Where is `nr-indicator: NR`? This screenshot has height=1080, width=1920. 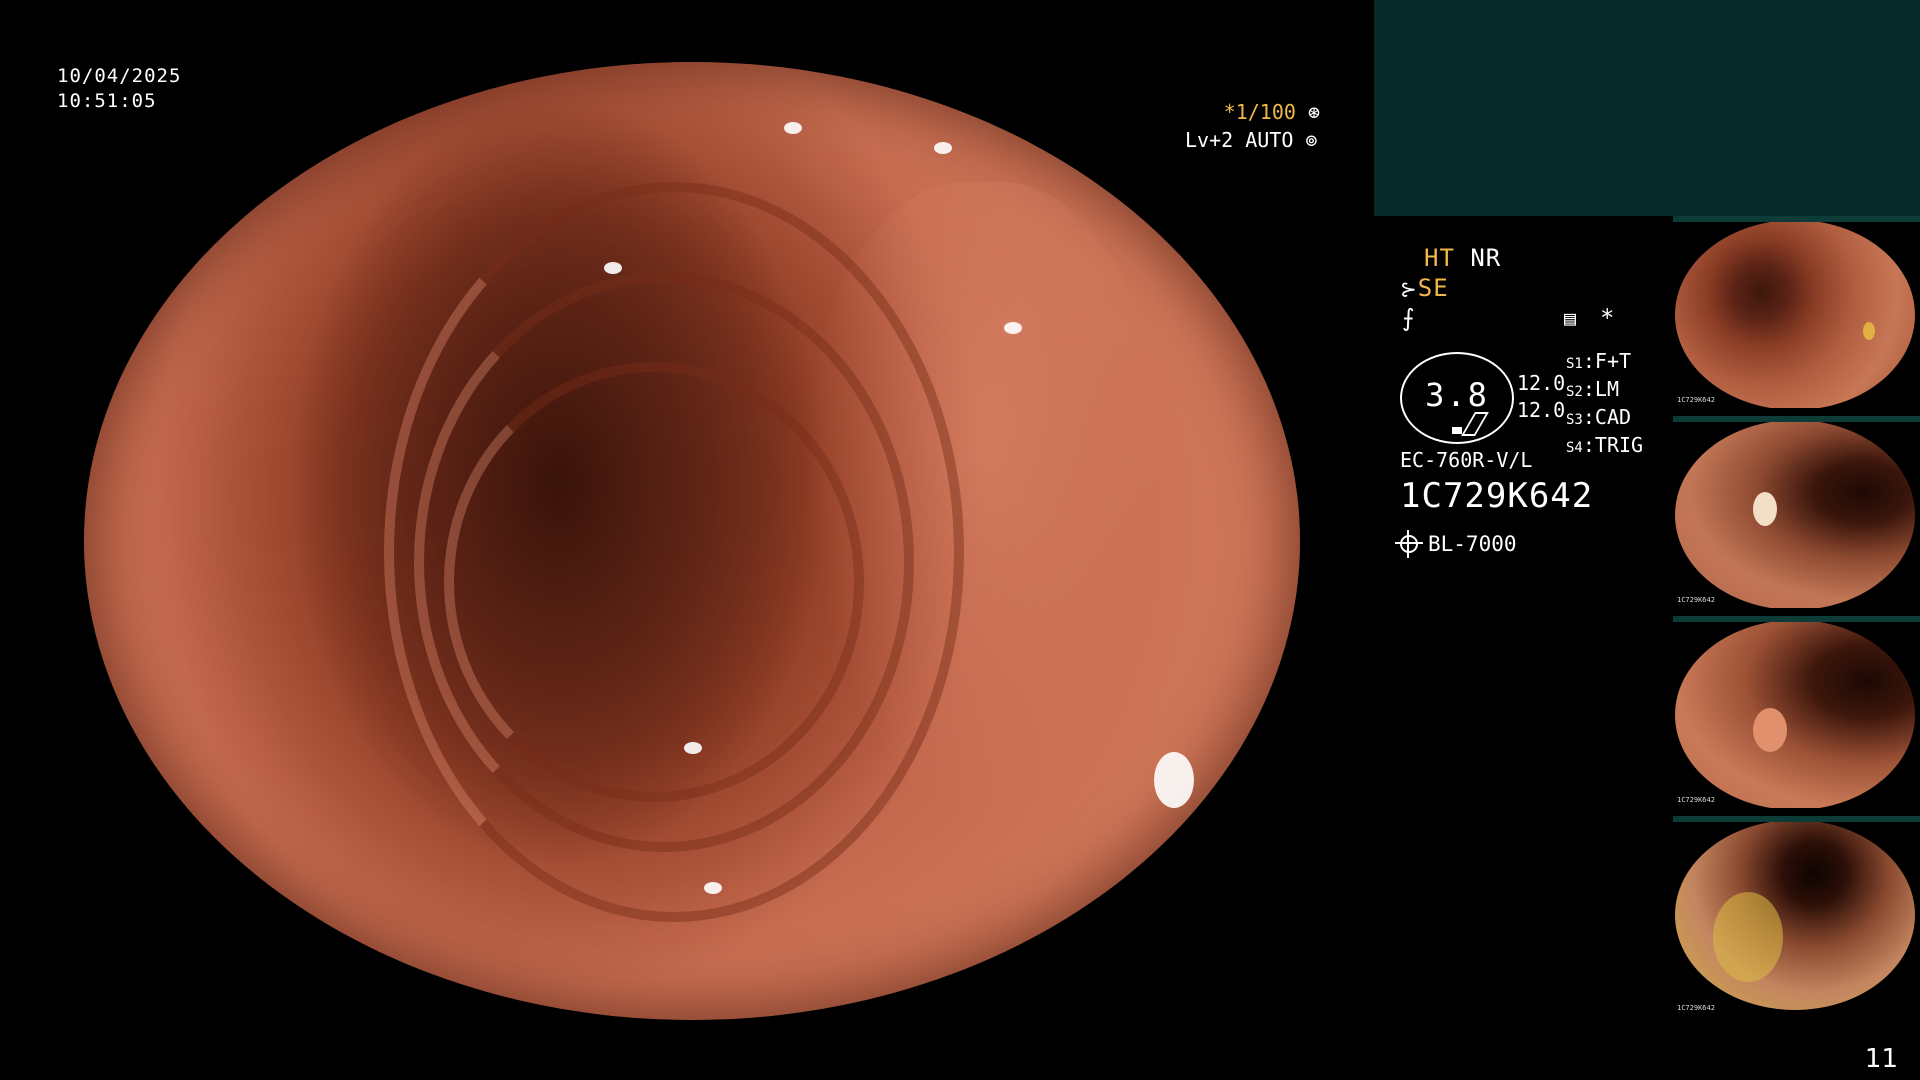
nr-indicator: NR is located at coordinates (1486, 258).